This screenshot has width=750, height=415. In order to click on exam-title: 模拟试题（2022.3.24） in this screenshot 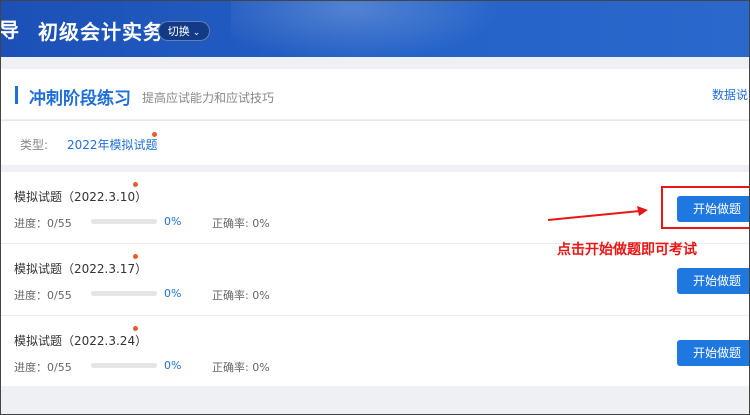, I will do `click(81, 341)`.